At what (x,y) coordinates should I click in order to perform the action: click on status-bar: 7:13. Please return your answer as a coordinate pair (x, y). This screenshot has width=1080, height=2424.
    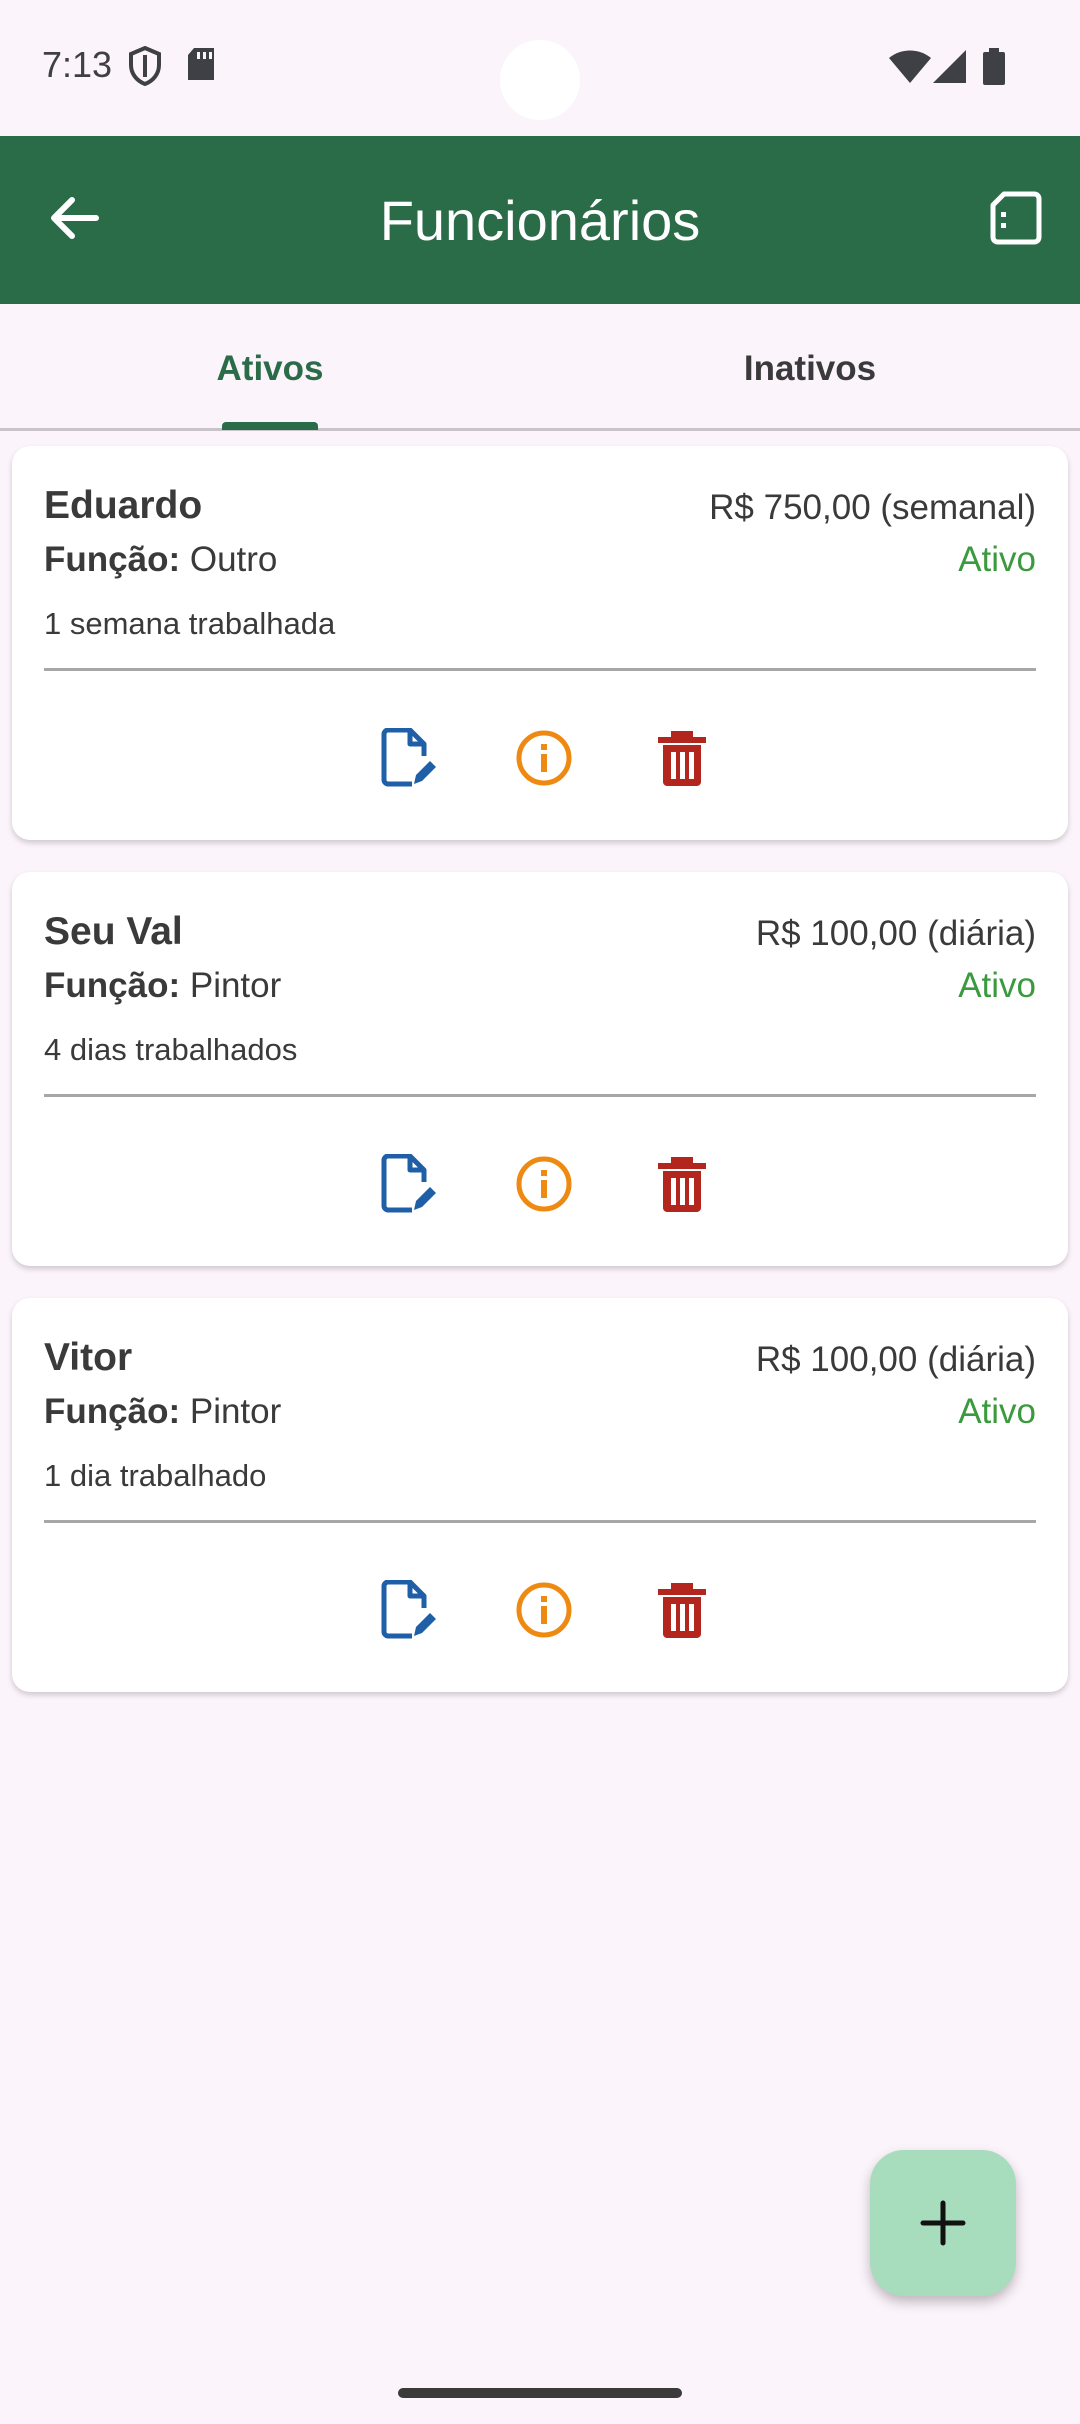
    Looking at the image, I should click on (540, 68).